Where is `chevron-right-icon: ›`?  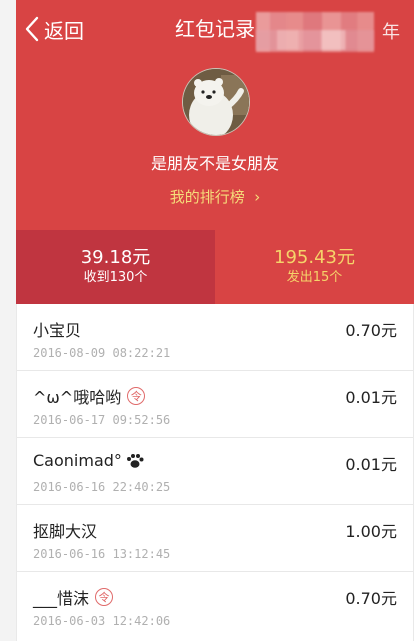 chevron-right-icon: › is located at coordinates (255, 197).